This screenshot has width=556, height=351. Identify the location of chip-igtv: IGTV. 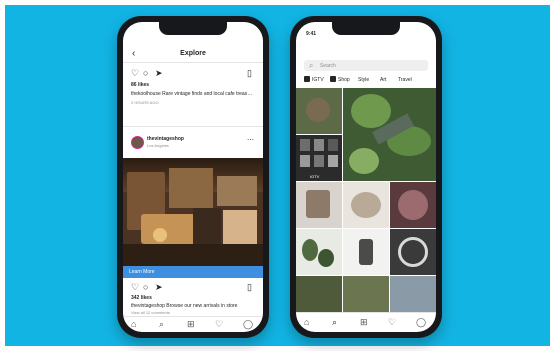
(314, 80).